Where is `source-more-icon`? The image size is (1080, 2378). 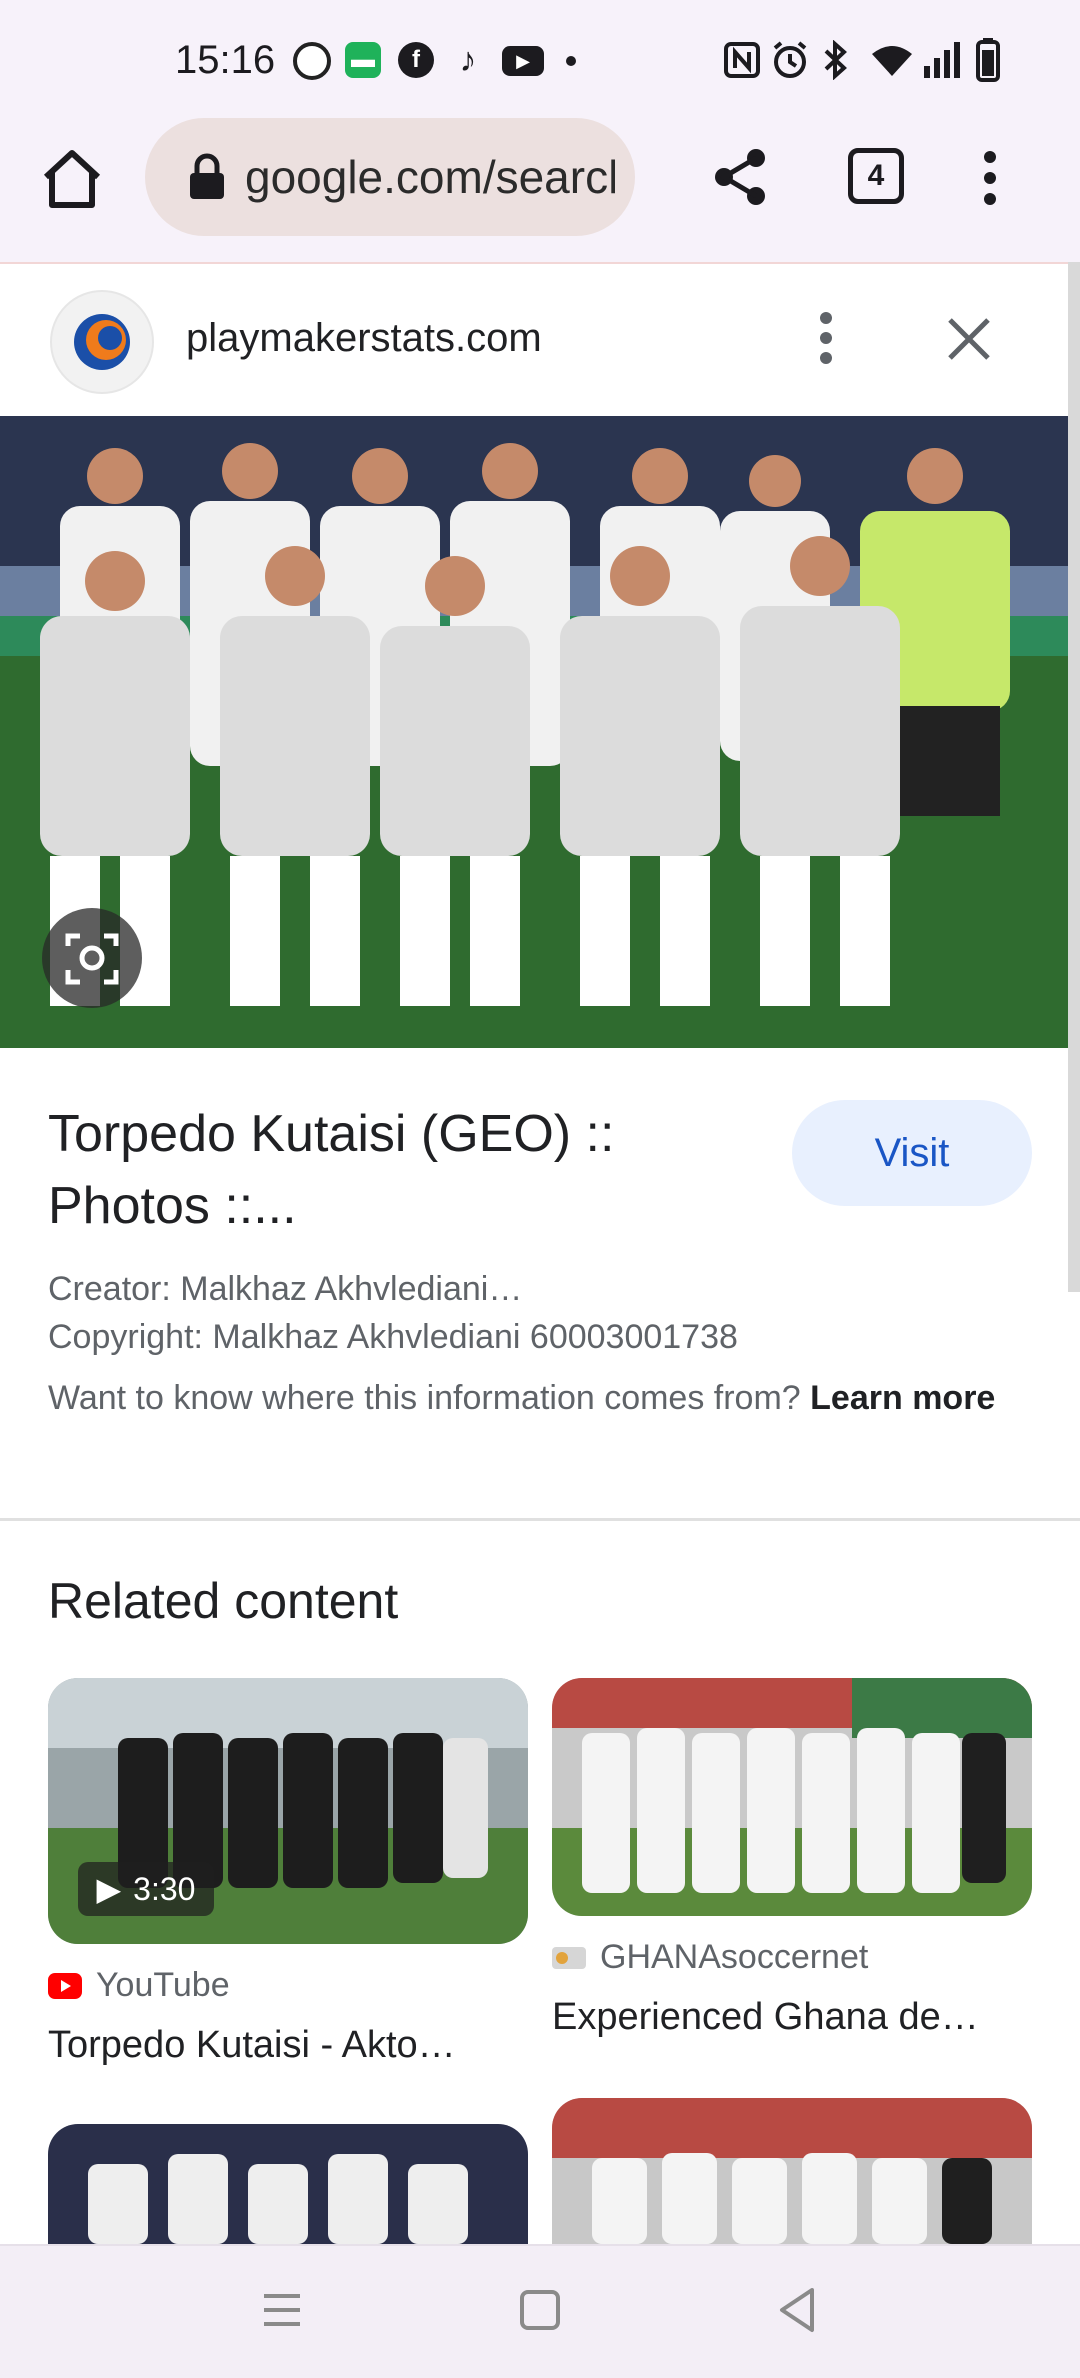
source-more-icon is located at coordinates (826, 338).